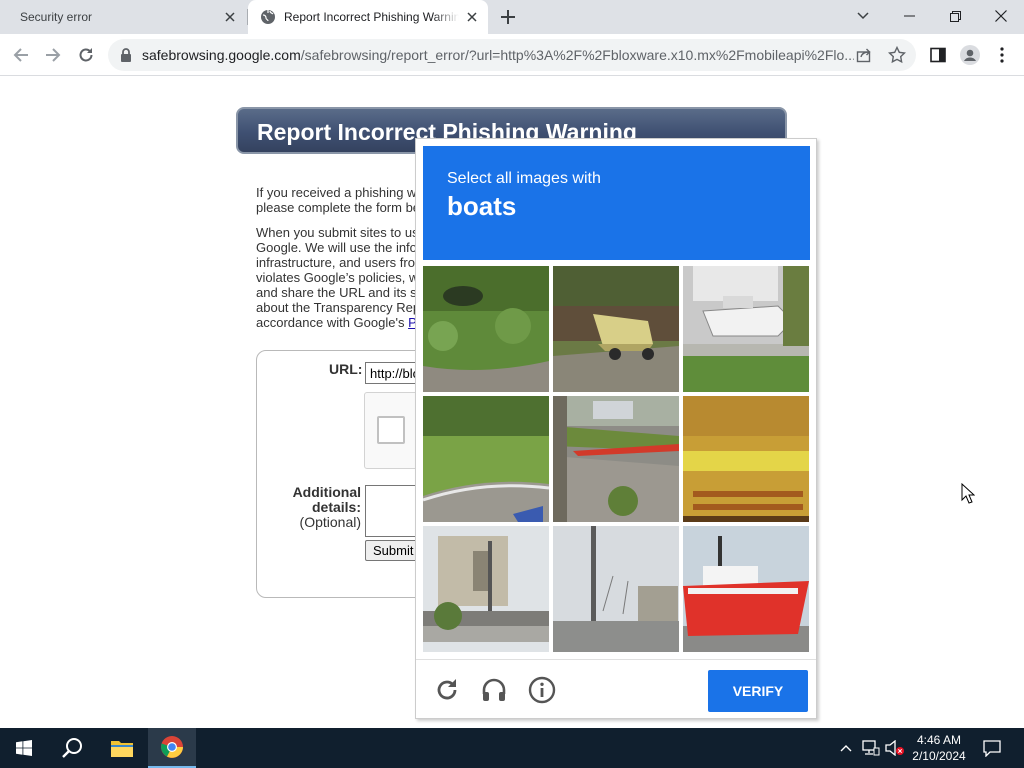 Image resolution: width=1024 pixels, height=768 pixels. I want to click on file-explorer-icon, so click(122, 748).